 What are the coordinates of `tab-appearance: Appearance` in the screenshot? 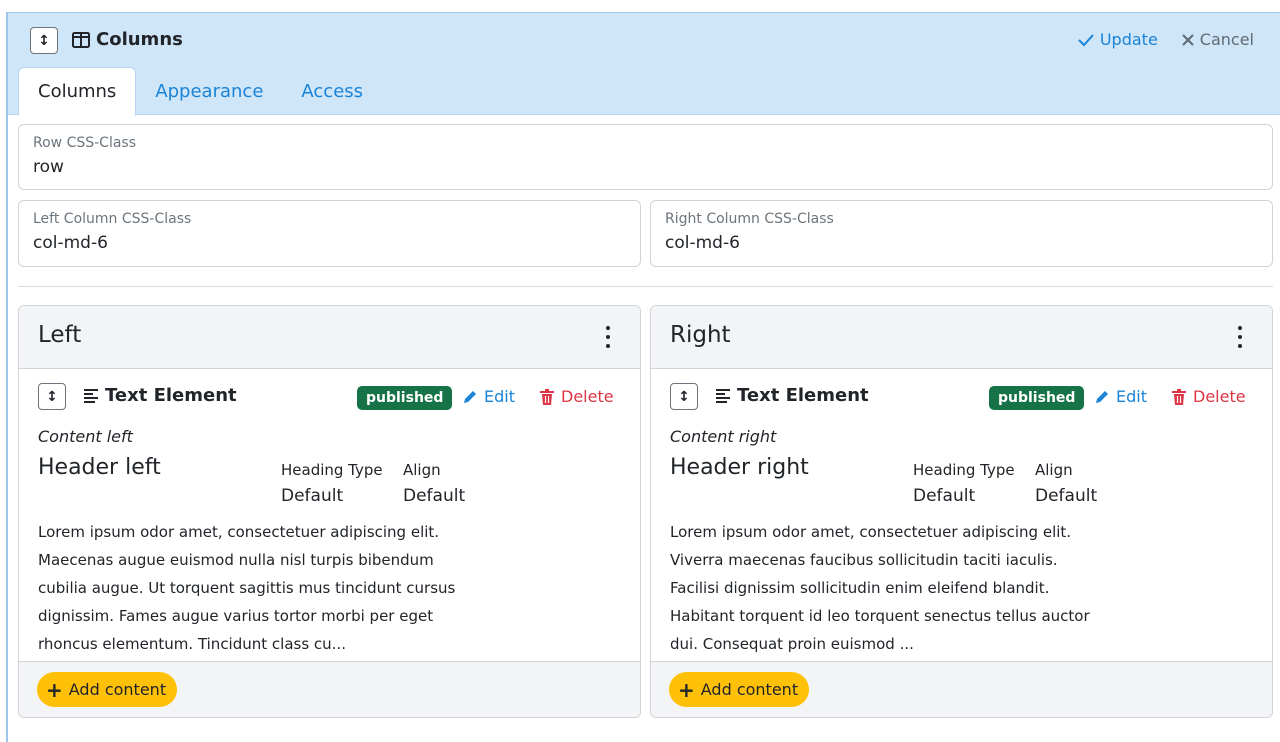 It's located at (209, 91).